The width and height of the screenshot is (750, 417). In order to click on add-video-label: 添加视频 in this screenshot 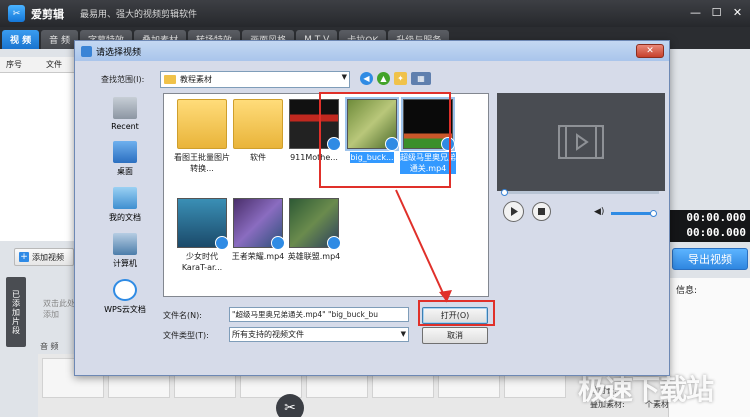, I will do `click(48, 257)`.